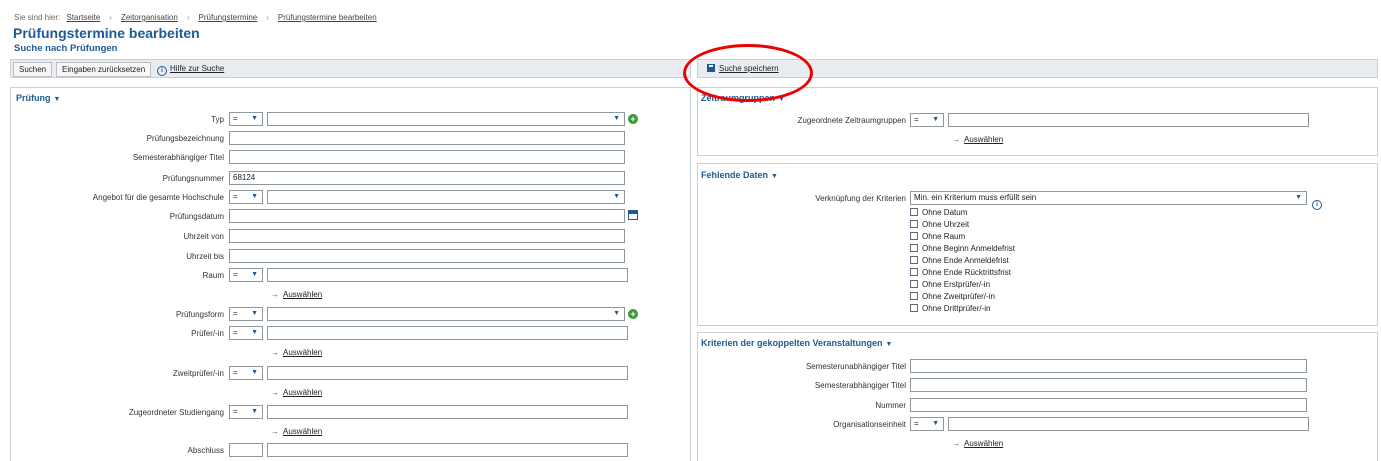  I want to click on uhrzeit-bis-label: Uhrzeit bis, so click(205, 256).